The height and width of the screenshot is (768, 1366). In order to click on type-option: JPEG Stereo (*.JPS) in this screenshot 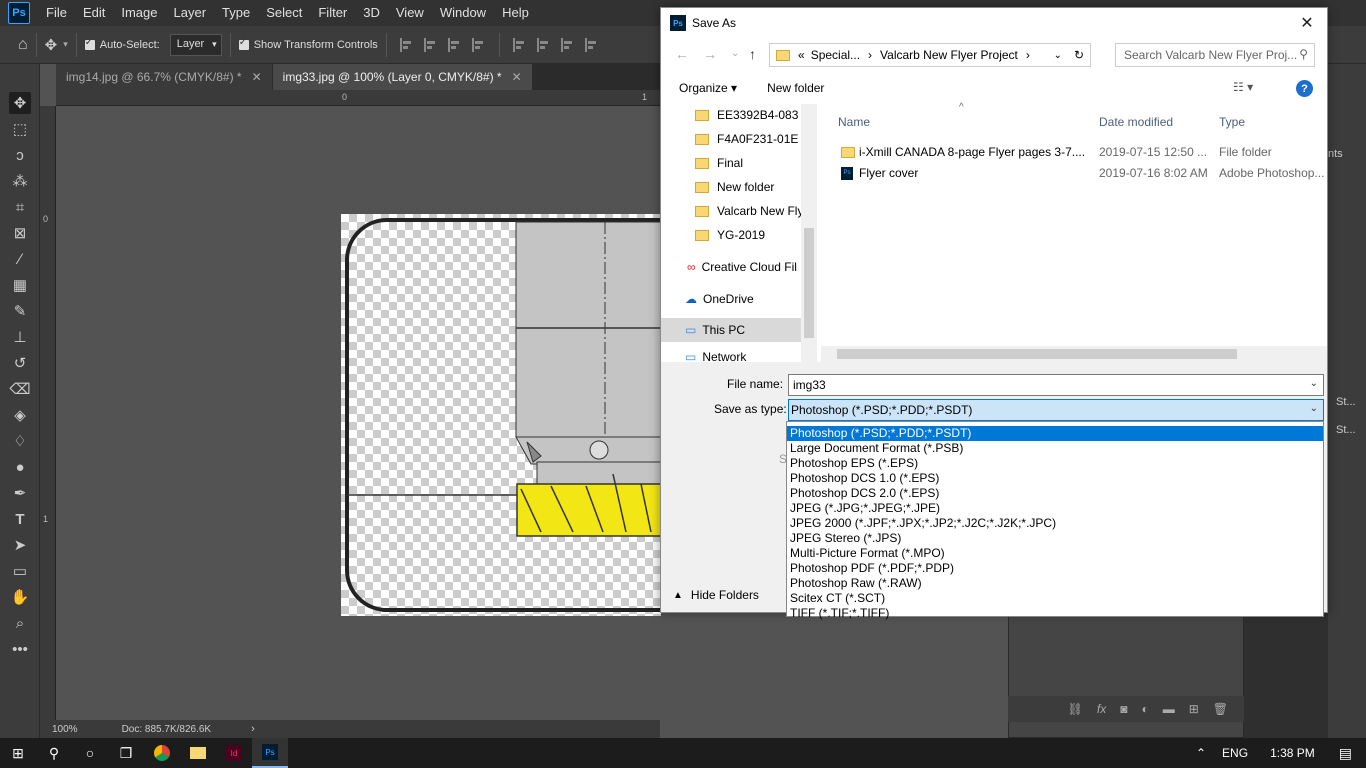, I will do `click(1055, 538)`.